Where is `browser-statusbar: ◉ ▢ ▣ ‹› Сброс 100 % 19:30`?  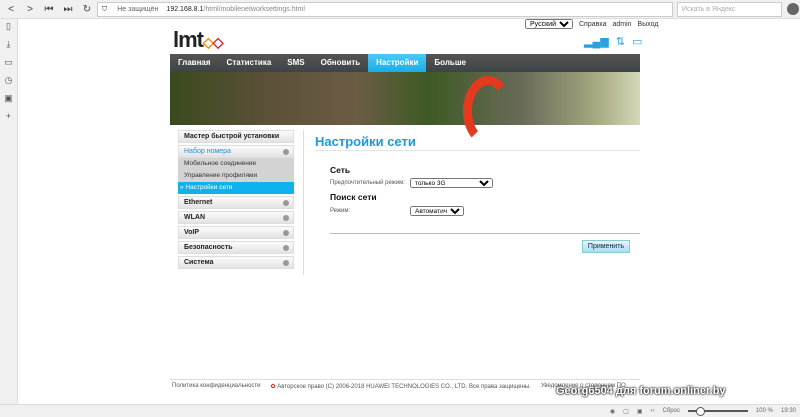
browser-statusbar: ◉ ▢ ▣ ‹› Сброс 100 % 19:30 is located at coordinates (400, 410).